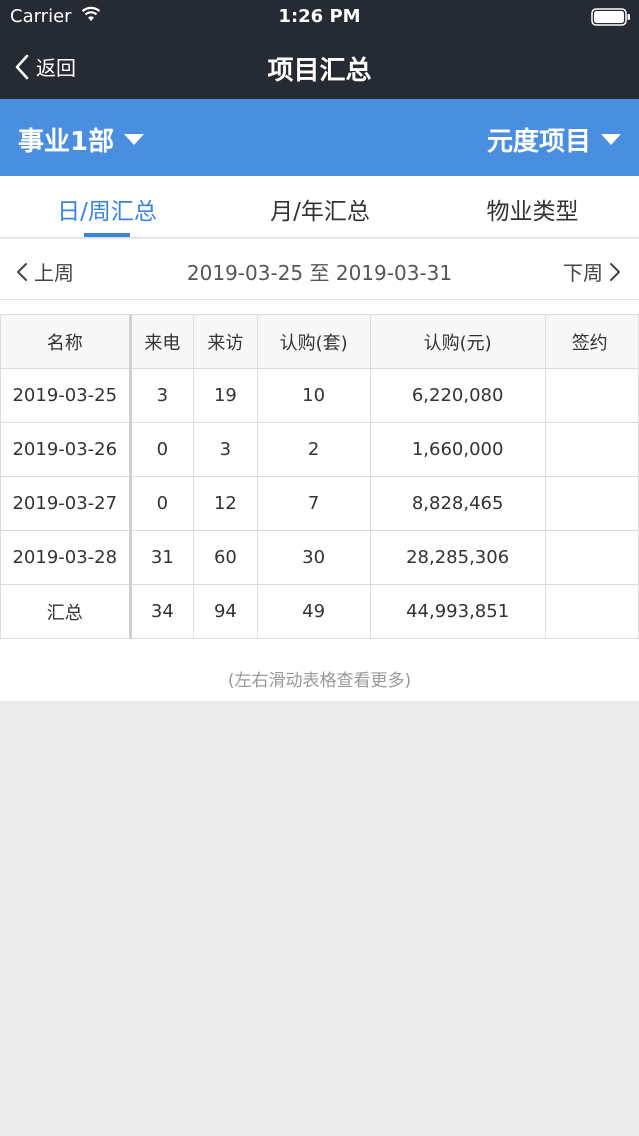  What do you see at coordinates (66, 449) in the screenshot?
I see `table-cell: 2019-03-26` at bounding box center [66, 449].